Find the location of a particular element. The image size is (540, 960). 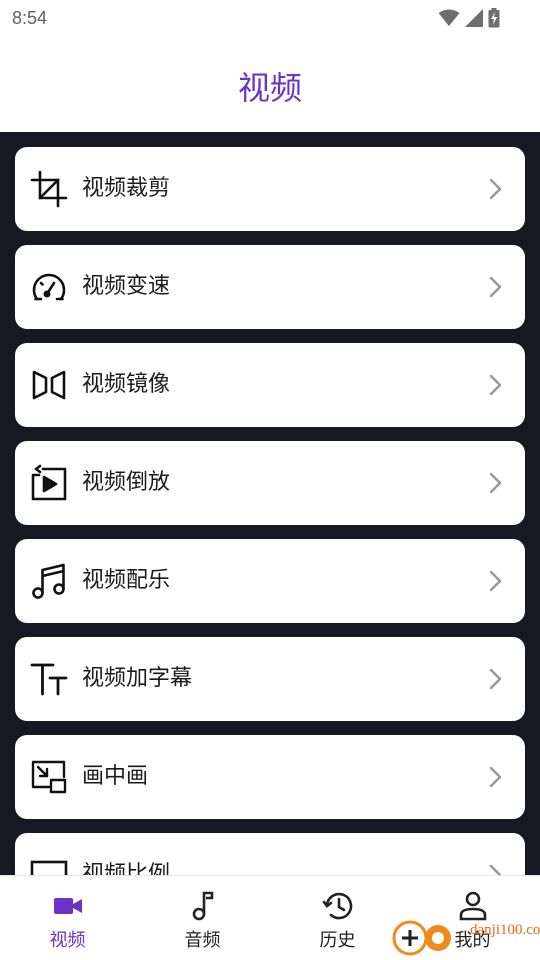

menu-item-label: 视频镜像 is located at coordinates (126, 384).